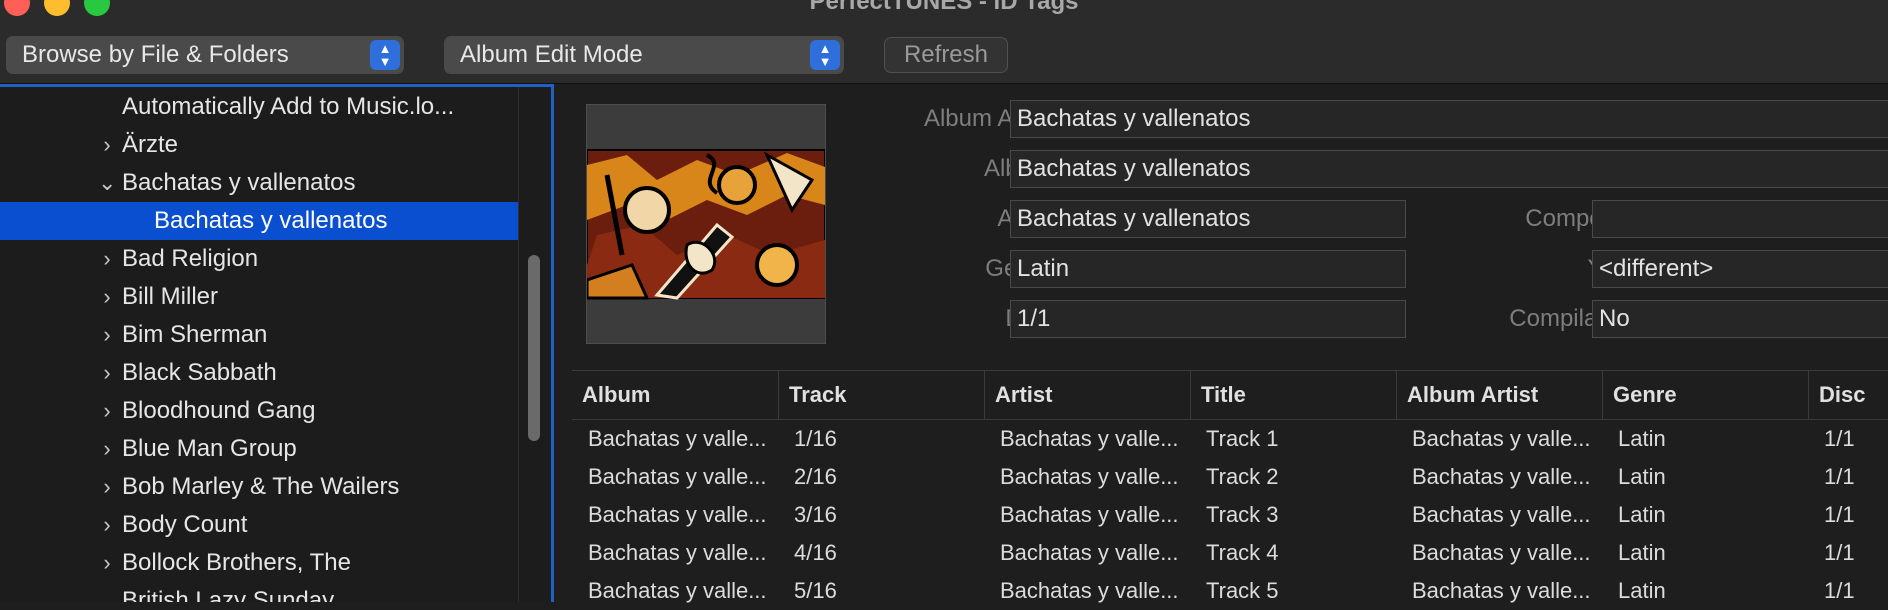  I want to click on tree-item: › Body Count, so click(259, 525).